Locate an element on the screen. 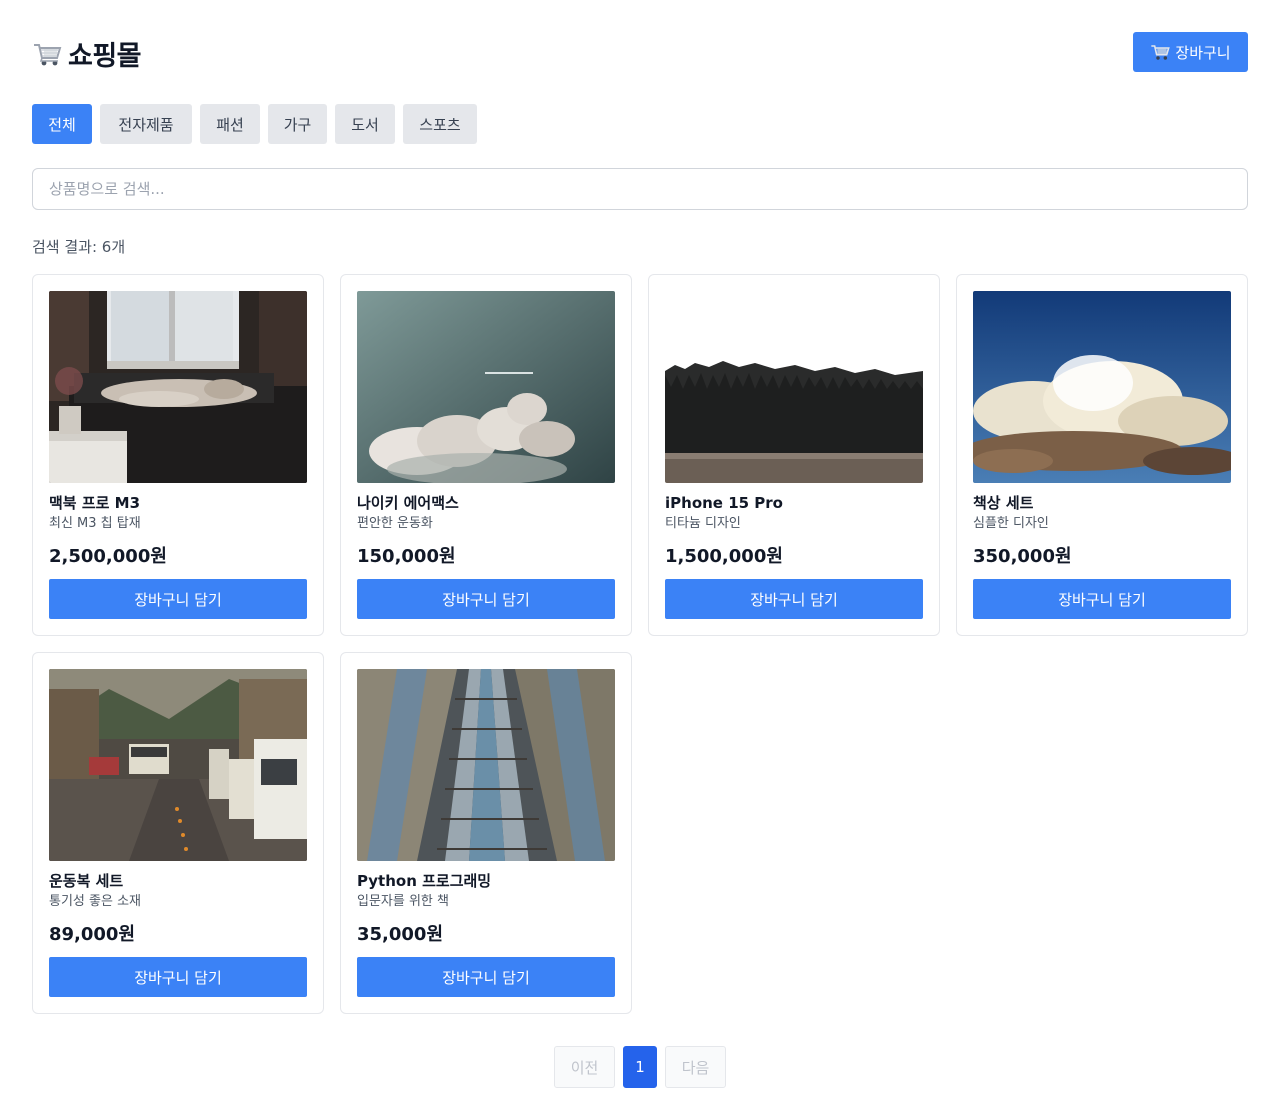 This screenshot has width=1280, height=1120. product-card: Python 프로그래밍 입문자를 위한 책 35,000원 장바구니 담기 is located at coordinates (486, 833).